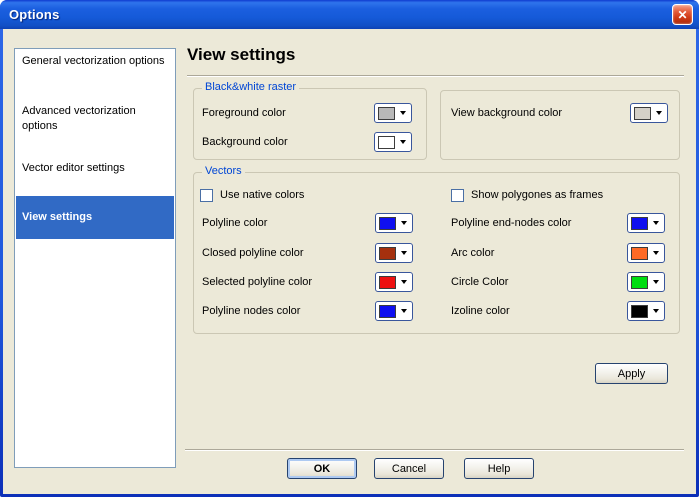  What do you see at coordinates (34, 14) in the screenshot?
I see `window-title: Options` at bounding box center [34, 14].